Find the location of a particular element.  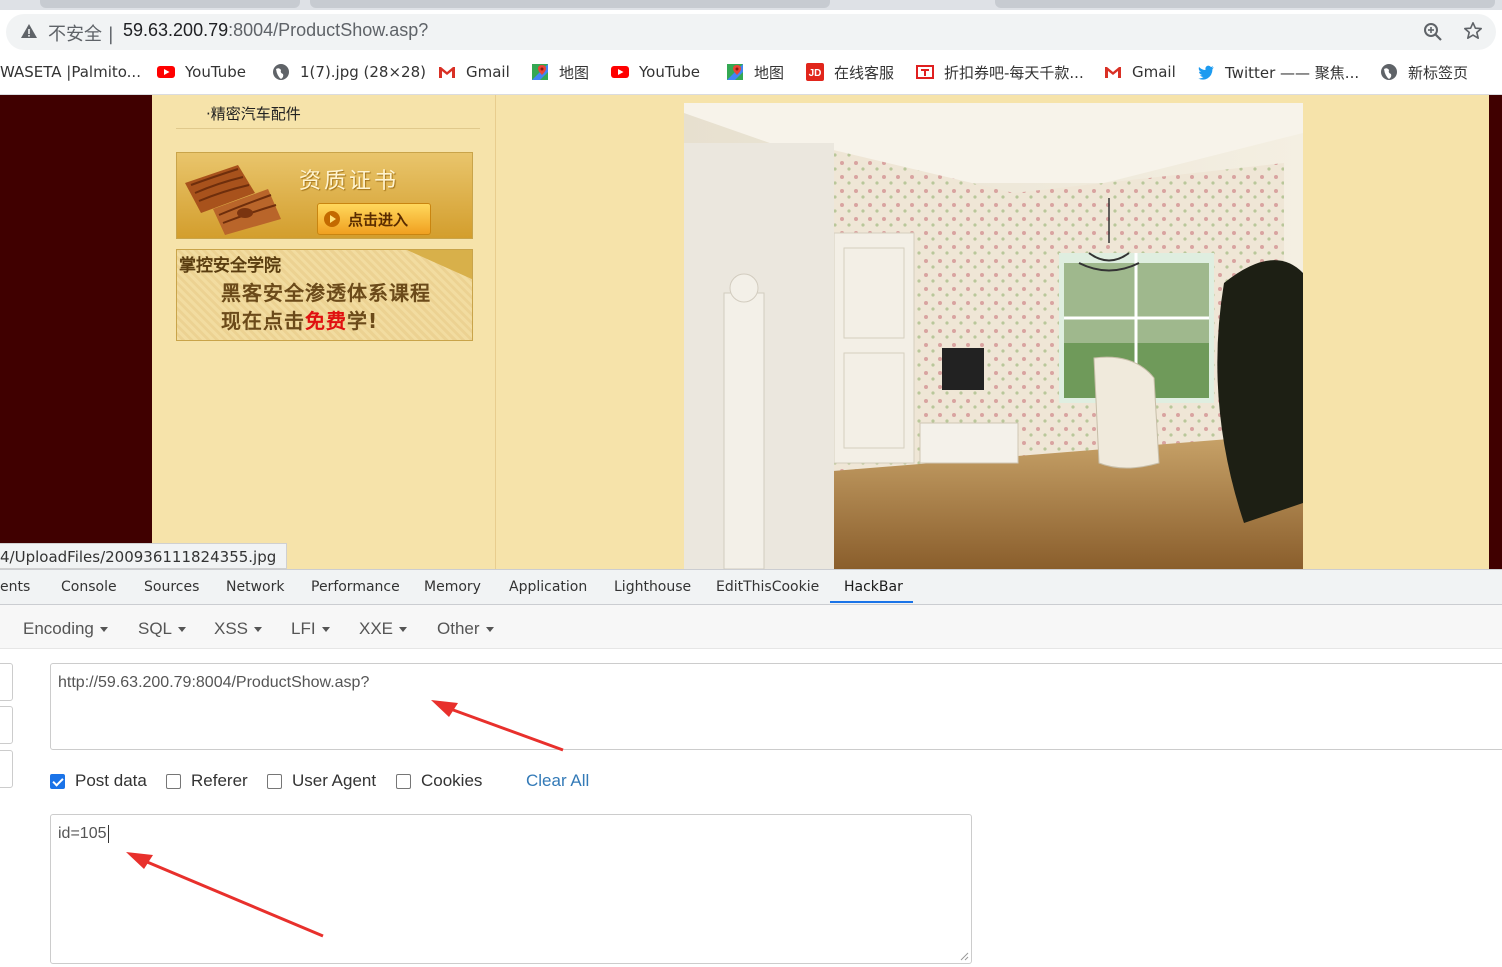

tab-lighthouse: Lighthouse is located at coordinates (652, 587).